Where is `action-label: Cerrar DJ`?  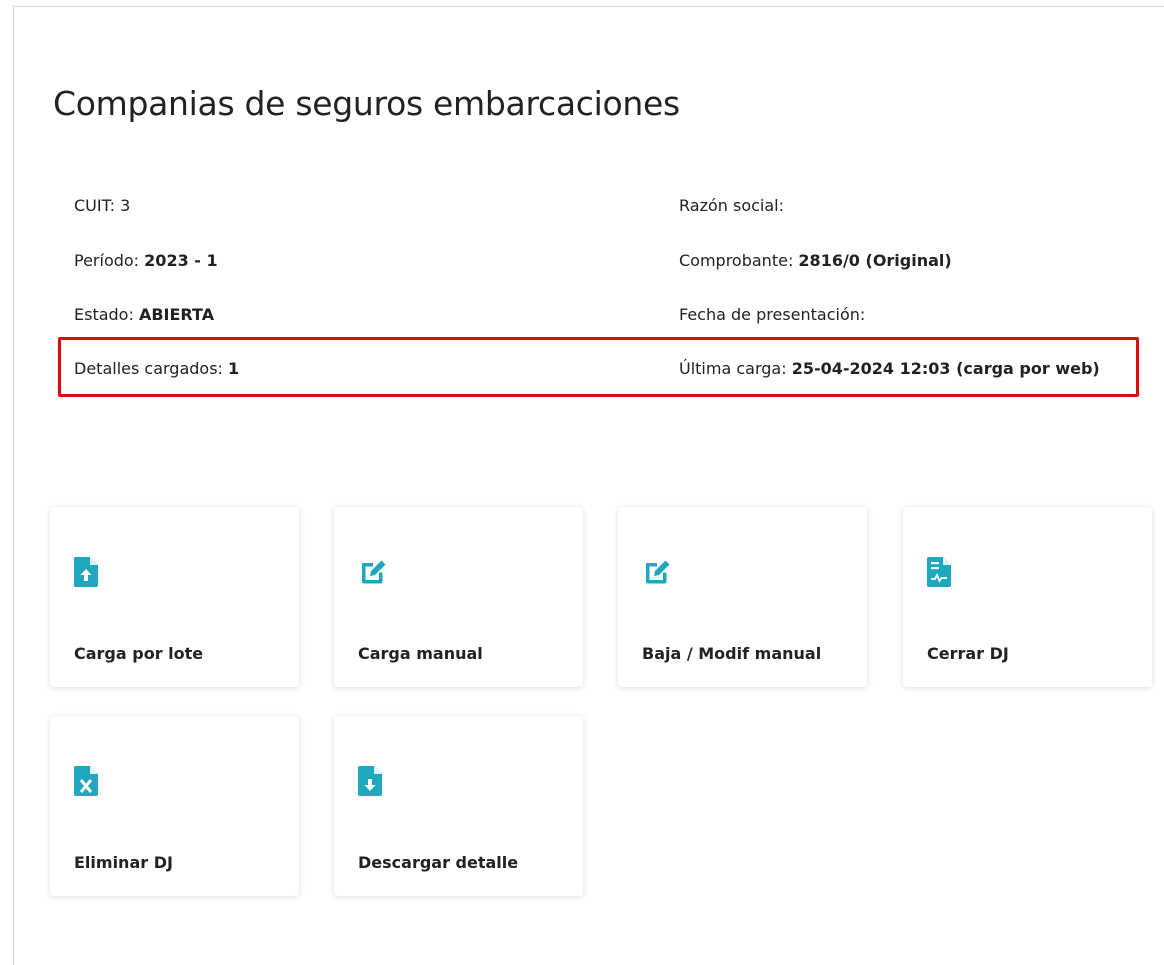
action-label: Cerrar DJ is located at coordinates (968, 653).